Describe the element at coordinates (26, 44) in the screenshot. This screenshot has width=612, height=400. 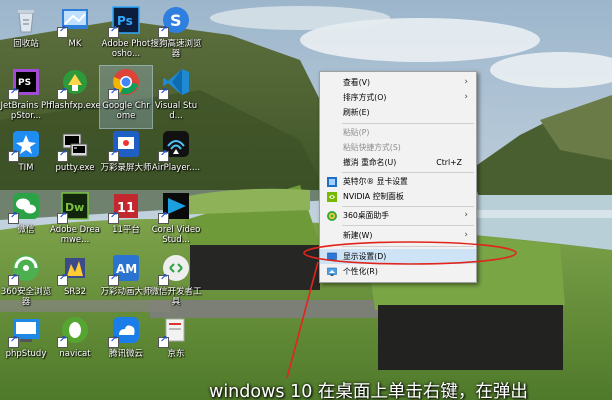
I see `desktop-shortcut-label: 回收站` at that location.